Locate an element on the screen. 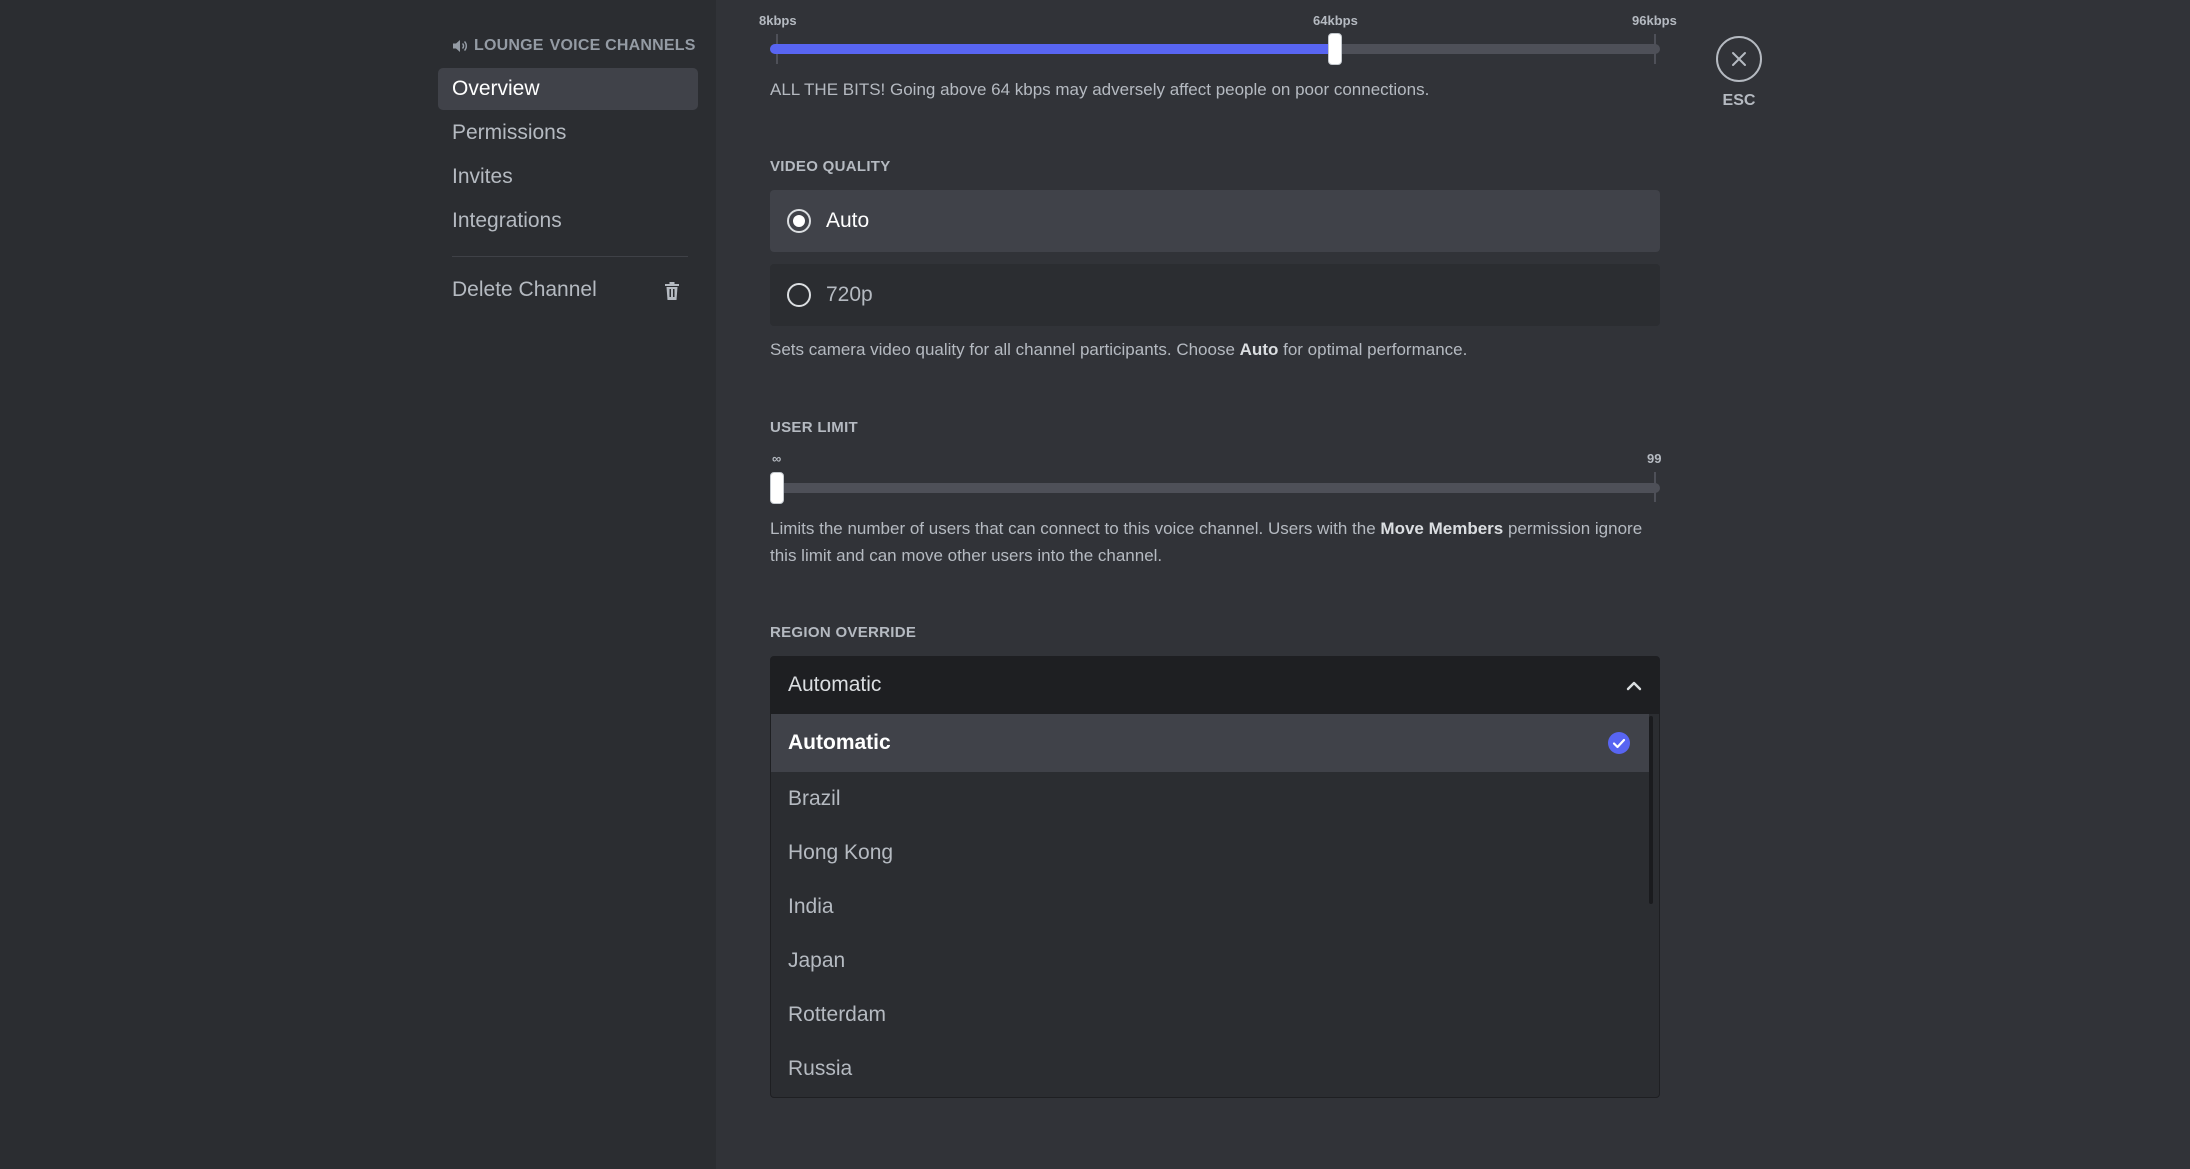 This screenshot has width=2190, height=1169. user-limit-title: USER LIMIT is located at coordinates (814, 427).